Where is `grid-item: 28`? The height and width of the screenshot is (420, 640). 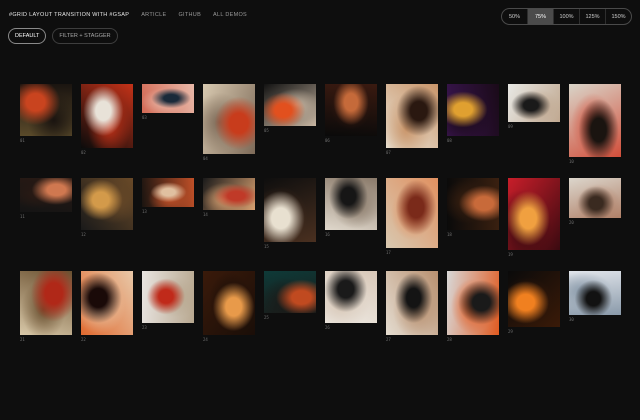
grid-item: 28 is located at coordinates (473, 307).